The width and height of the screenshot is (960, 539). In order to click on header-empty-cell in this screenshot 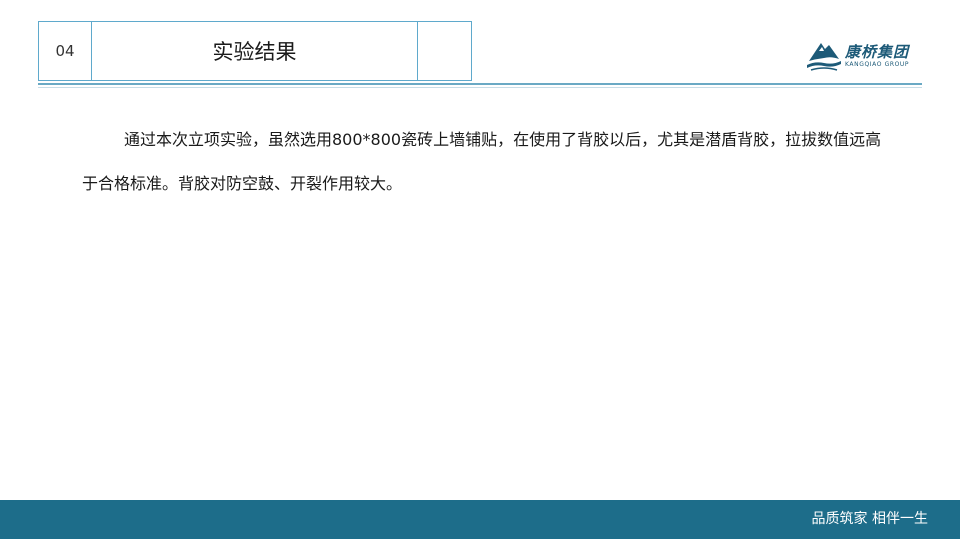, I will do `click(444, 51)`.